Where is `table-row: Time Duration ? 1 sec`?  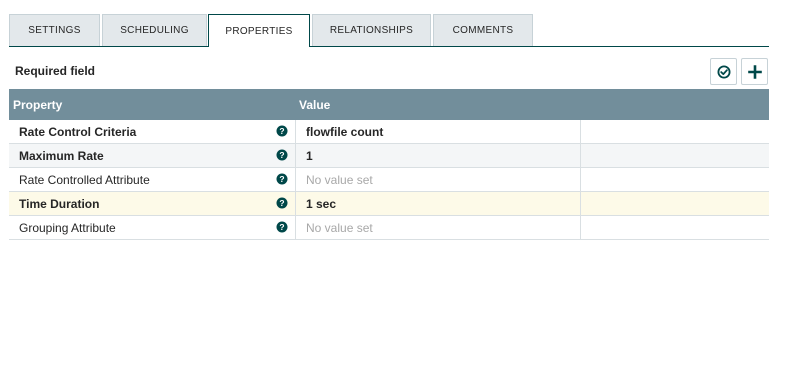
table-row: Time Duration ? 1 sec is located at coordinates (389, 204).